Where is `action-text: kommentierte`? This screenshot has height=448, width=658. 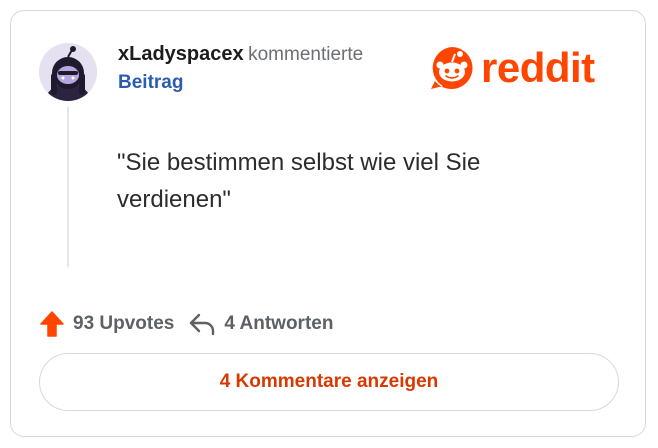 action-text: kommentierte is located at coordinates (306, 54).